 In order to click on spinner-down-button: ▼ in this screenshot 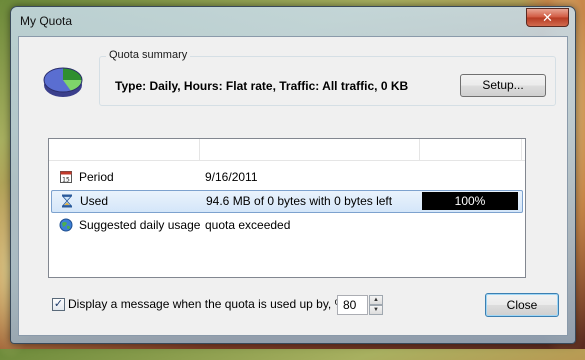, I will do `click(376, 310)`.